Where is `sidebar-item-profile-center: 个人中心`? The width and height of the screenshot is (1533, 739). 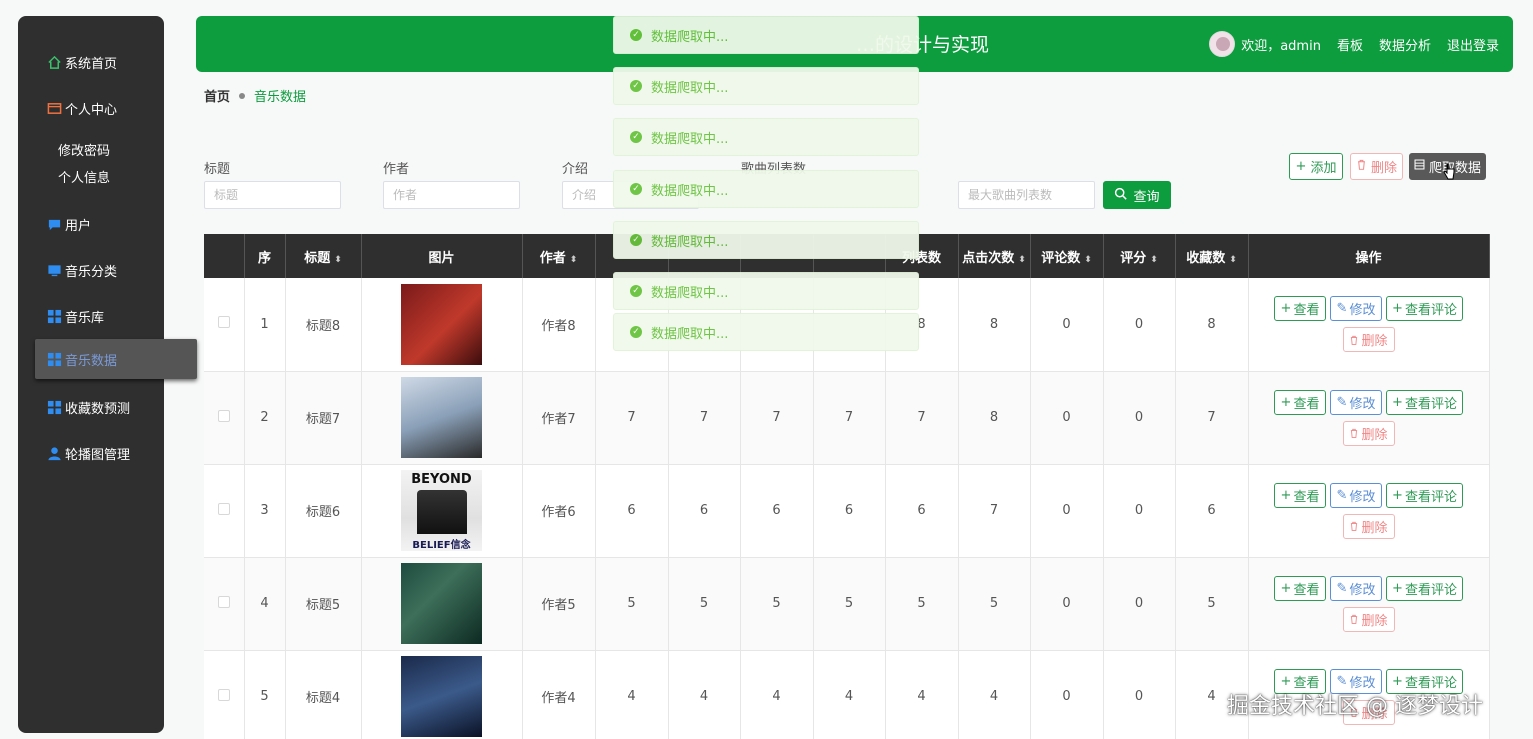 sidebar-item-profile-center: 个人中心 is located at coordinates (91, 108).